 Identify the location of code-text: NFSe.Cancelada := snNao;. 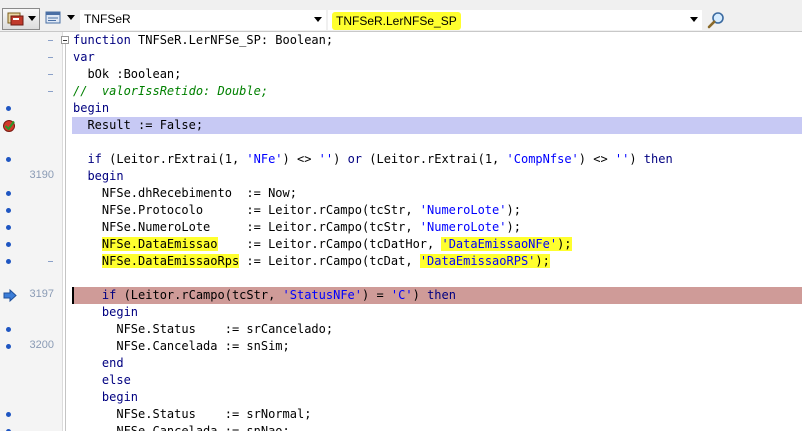
(181, 427).